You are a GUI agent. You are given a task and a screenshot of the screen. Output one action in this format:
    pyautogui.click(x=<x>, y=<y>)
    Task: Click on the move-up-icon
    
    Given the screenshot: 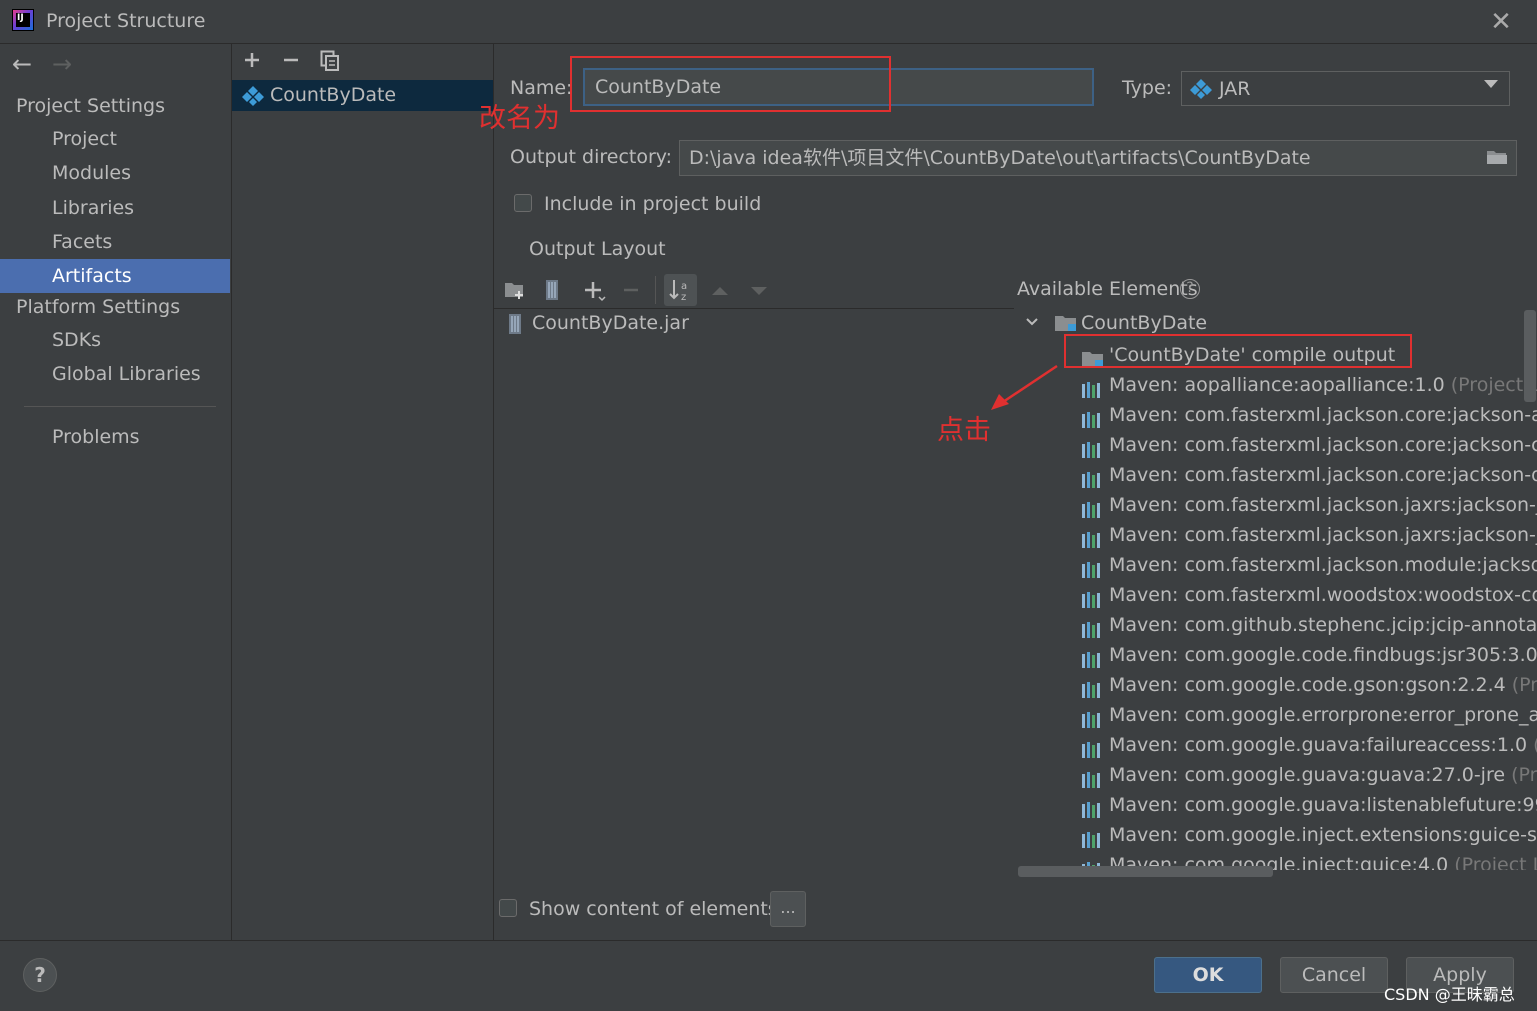 What is the action you would take?
    pyautogui.click(x=720, y=292)
    